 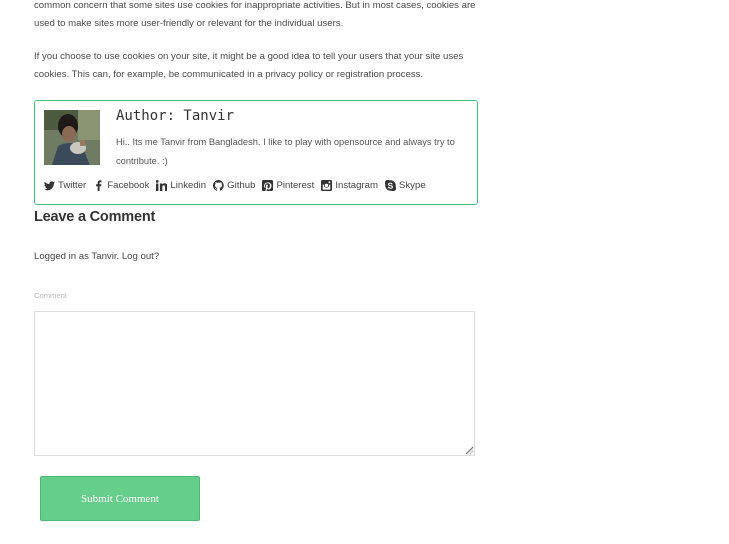 I want to click on social-link-instagram: Instagram, so click(x=349, y=185).